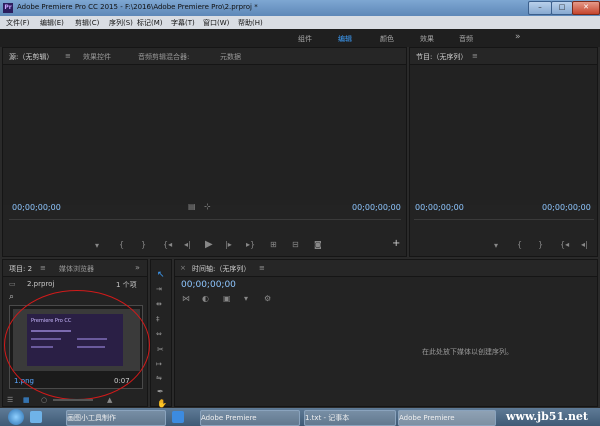 This screenshot has height=426, width=600. Describe the element at coordinates (159, 364) in the screenshot. I see `slip-tool-icon: ↦` at that location.